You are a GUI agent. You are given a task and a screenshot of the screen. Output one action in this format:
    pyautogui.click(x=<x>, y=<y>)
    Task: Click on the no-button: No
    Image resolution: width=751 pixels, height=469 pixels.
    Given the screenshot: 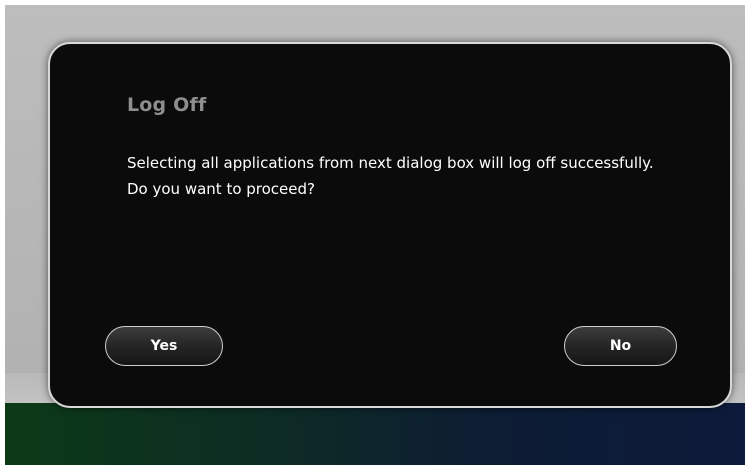 What is the action you would take?
    pyautogui.click(x=620, y=346)
    